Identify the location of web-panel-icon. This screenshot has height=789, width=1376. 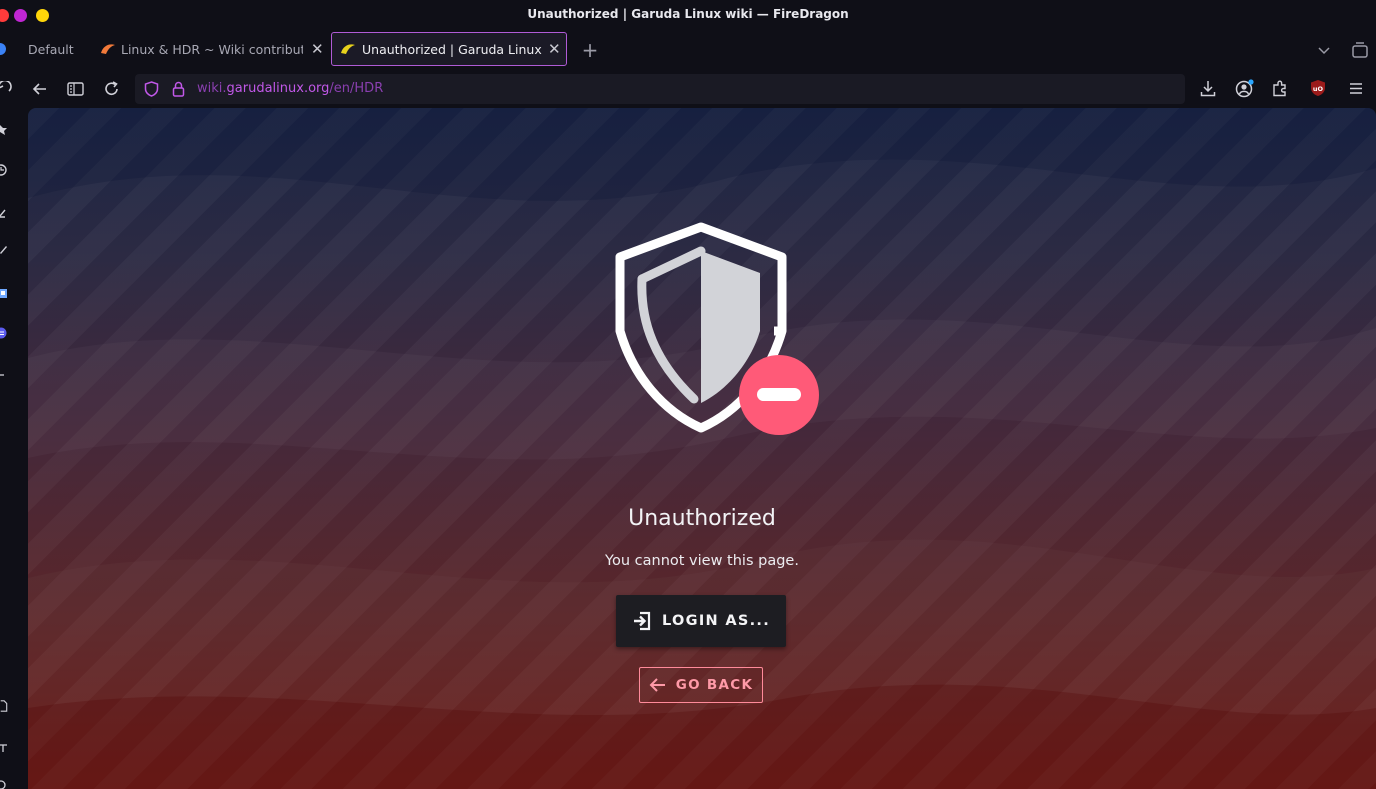
(5, 294).